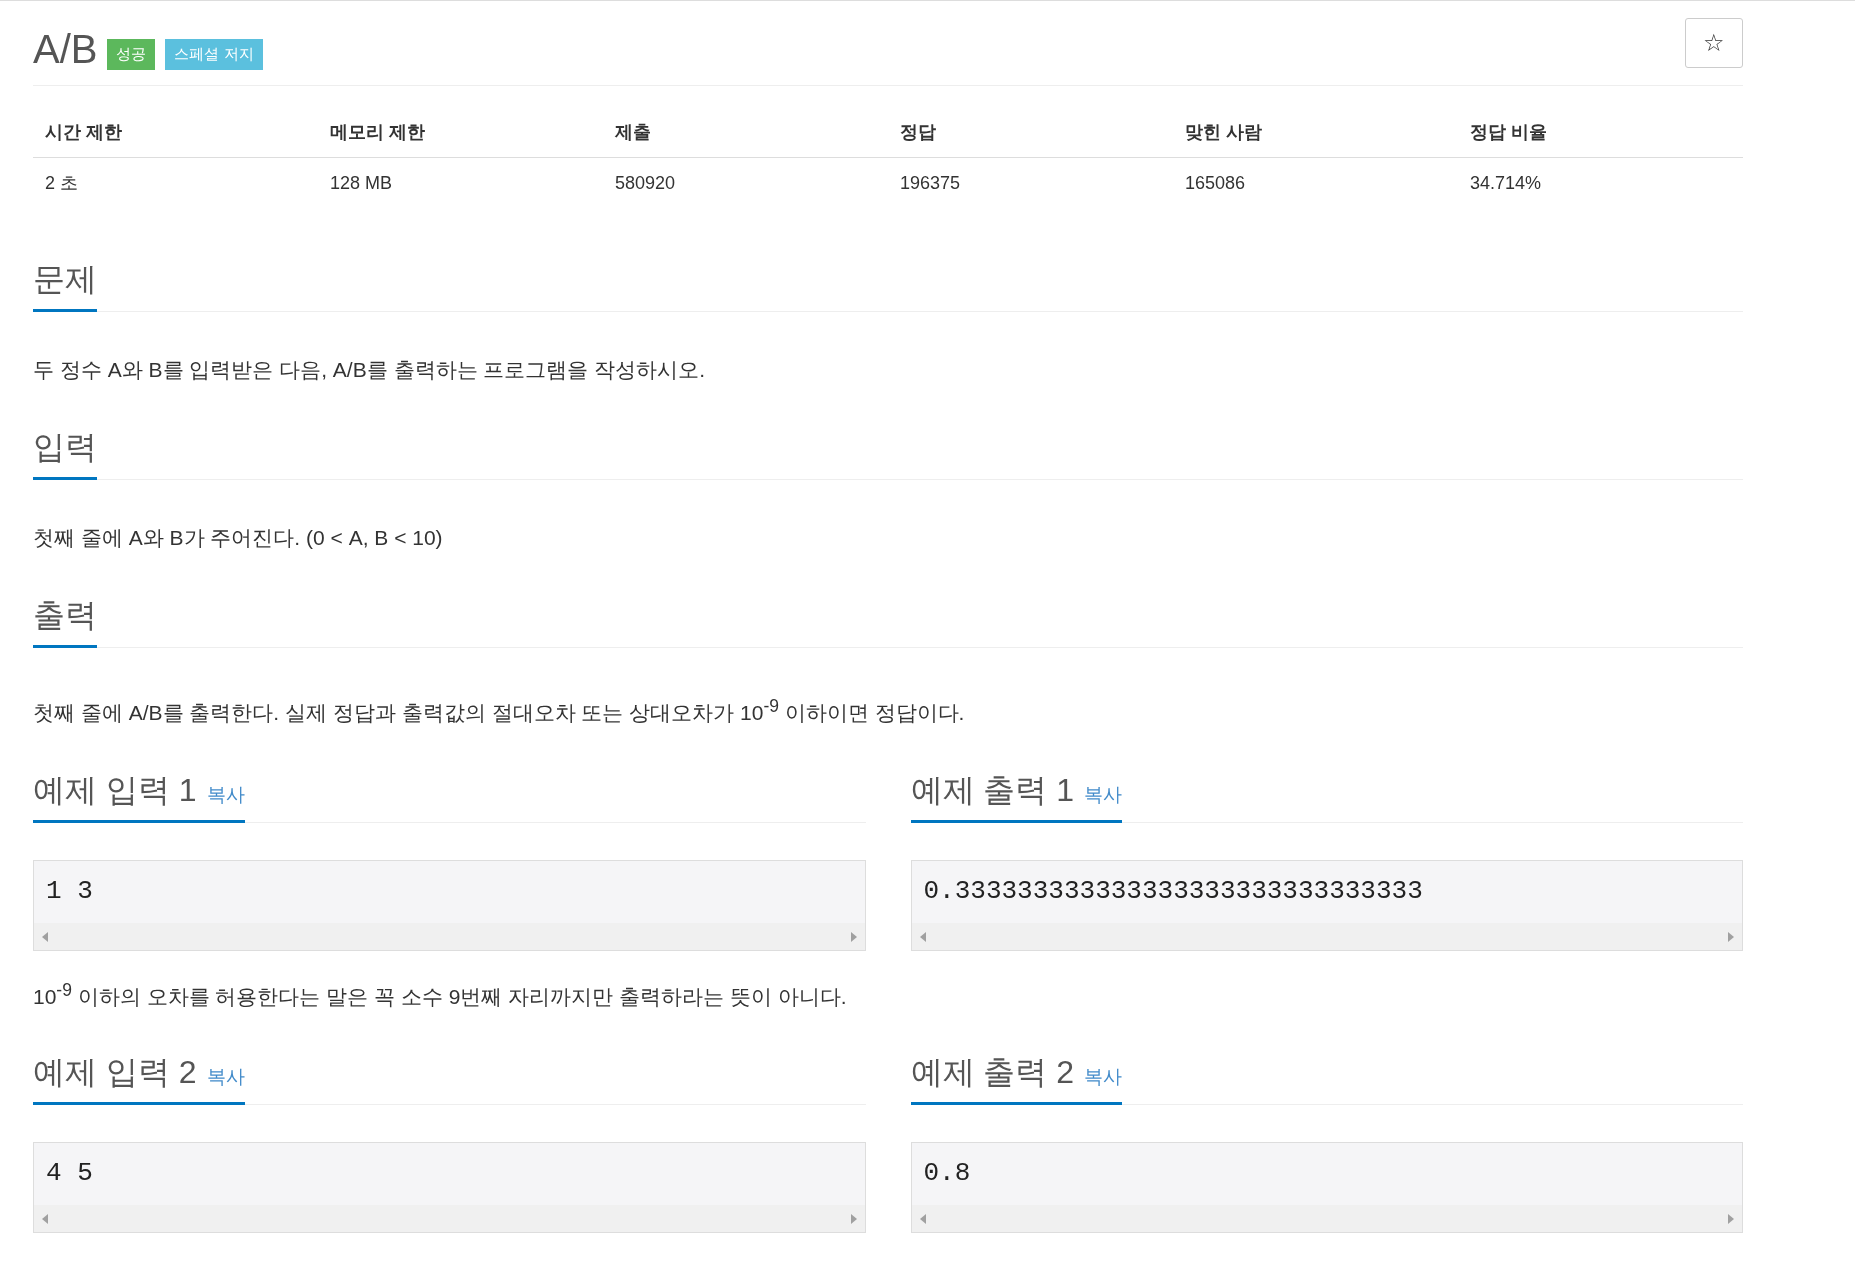  I want to click on table-header: 정답, so click(1030, 132).